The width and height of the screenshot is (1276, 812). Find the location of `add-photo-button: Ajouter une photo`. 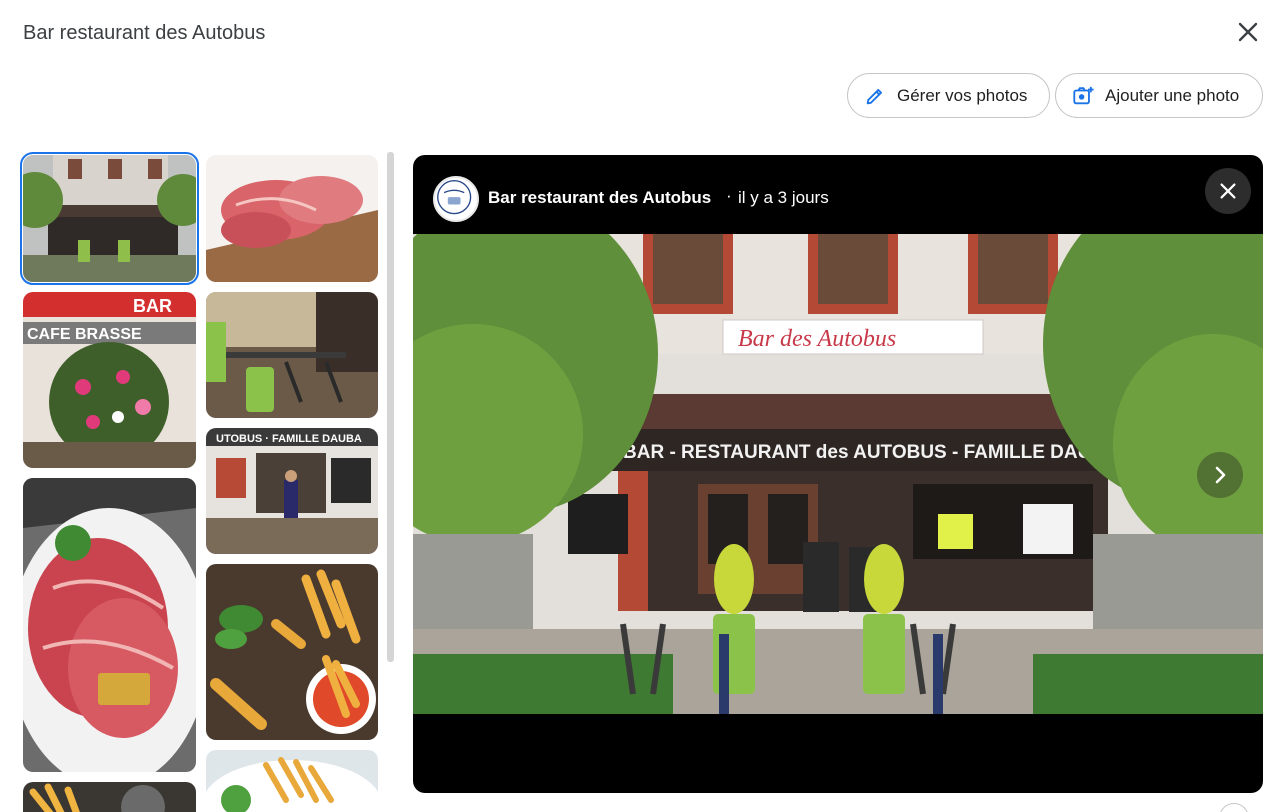

add-photo-button: Ajouter une photo is located at coordinates (1159, 95).